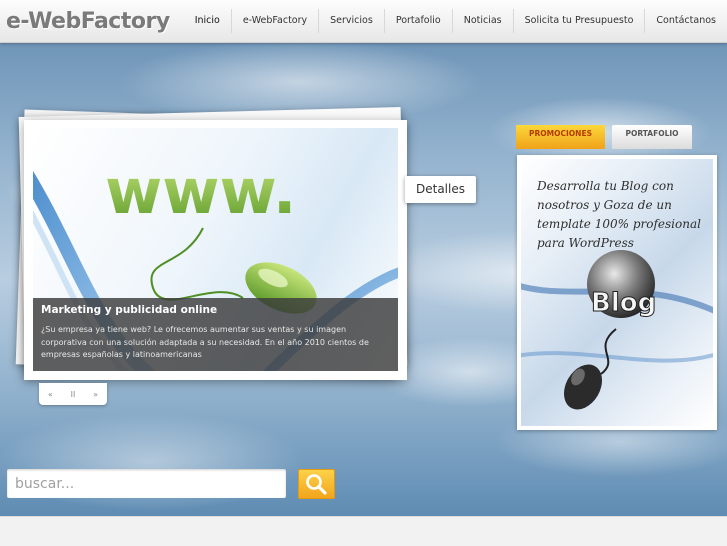 Image resolution: width=727 pixels, height=546 pixels. Describe the element at coordinates (560, 137) in the screenshot. I see `tab-promociones: PROMOCIONES` at that location.